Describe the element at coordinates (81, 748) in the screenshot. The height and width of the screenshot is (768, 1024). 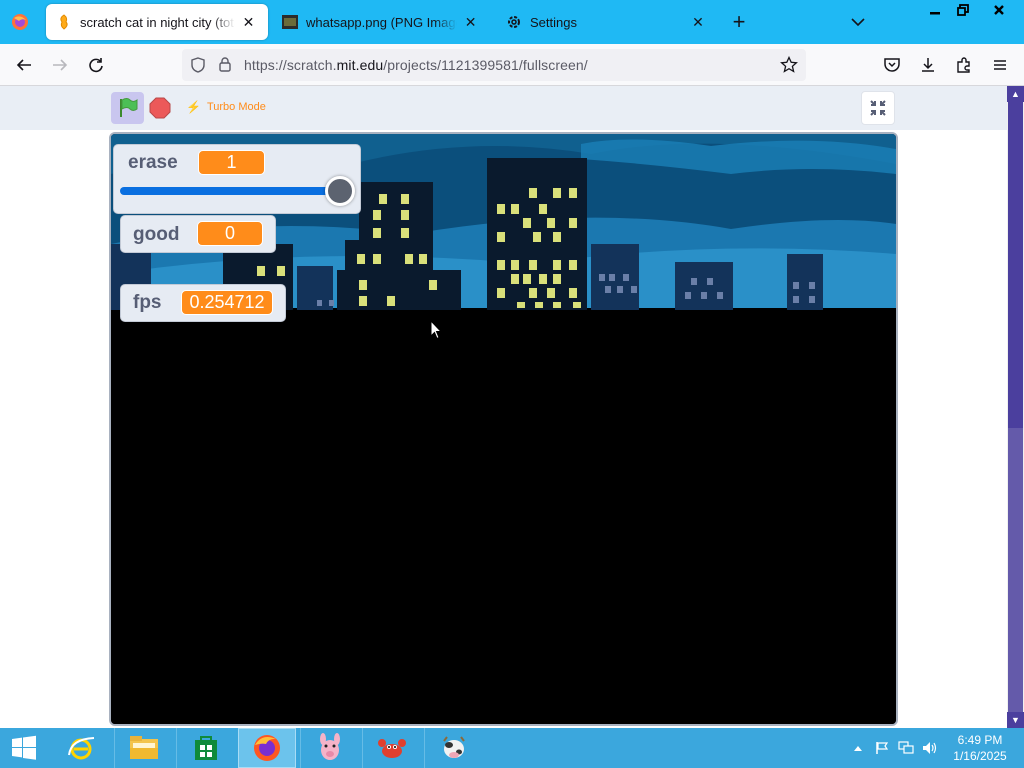
I see `internet-explorer-icon` at that location.